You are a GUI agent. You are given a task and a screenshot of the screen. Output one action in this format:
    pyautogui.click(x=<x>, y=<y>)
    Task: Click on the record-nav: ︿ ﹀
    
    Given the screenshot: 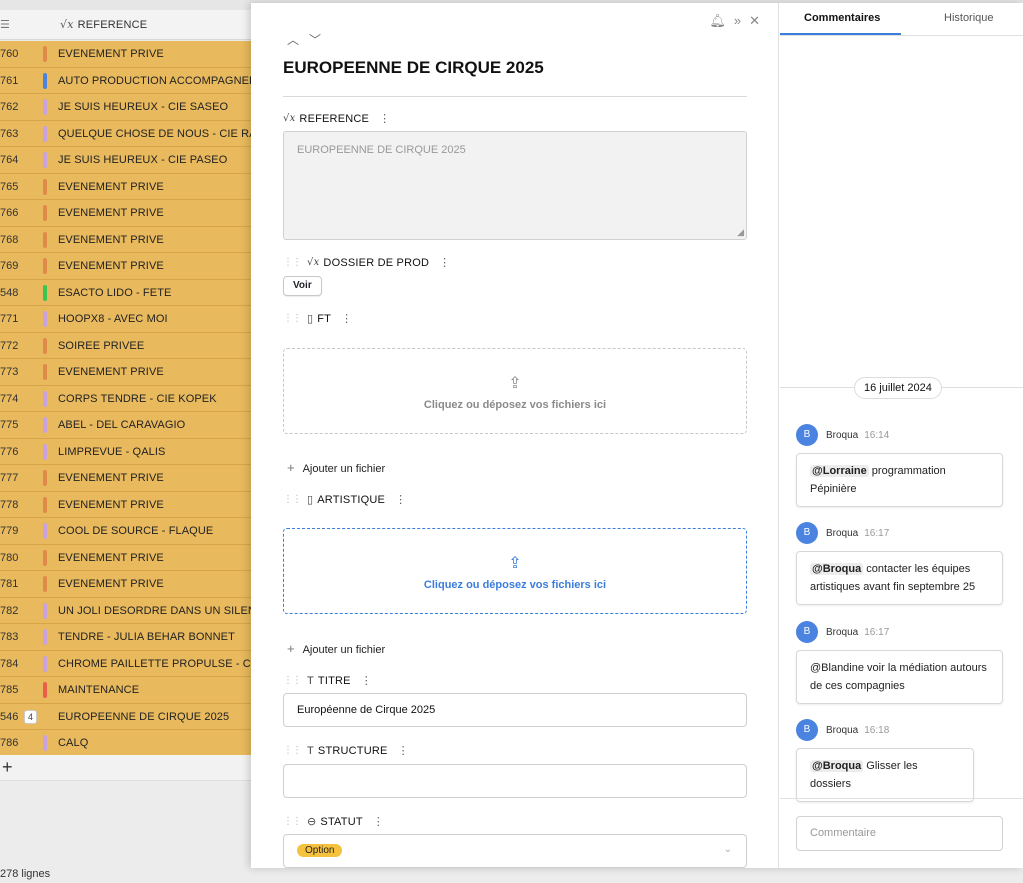 What is the action you would take?
    pyautogui.click(x=309, y=39)
    